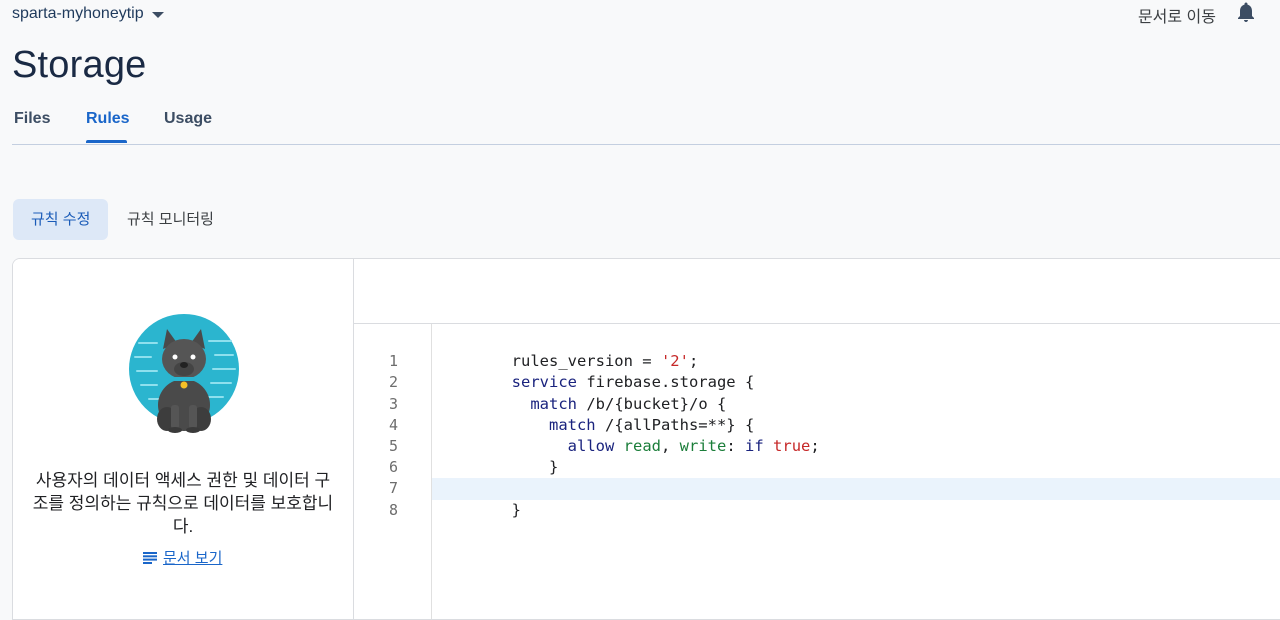 Image resolution: width=1280 pixels, height=620 pixels. I want to click on line-number: 6, so click(393, 467).